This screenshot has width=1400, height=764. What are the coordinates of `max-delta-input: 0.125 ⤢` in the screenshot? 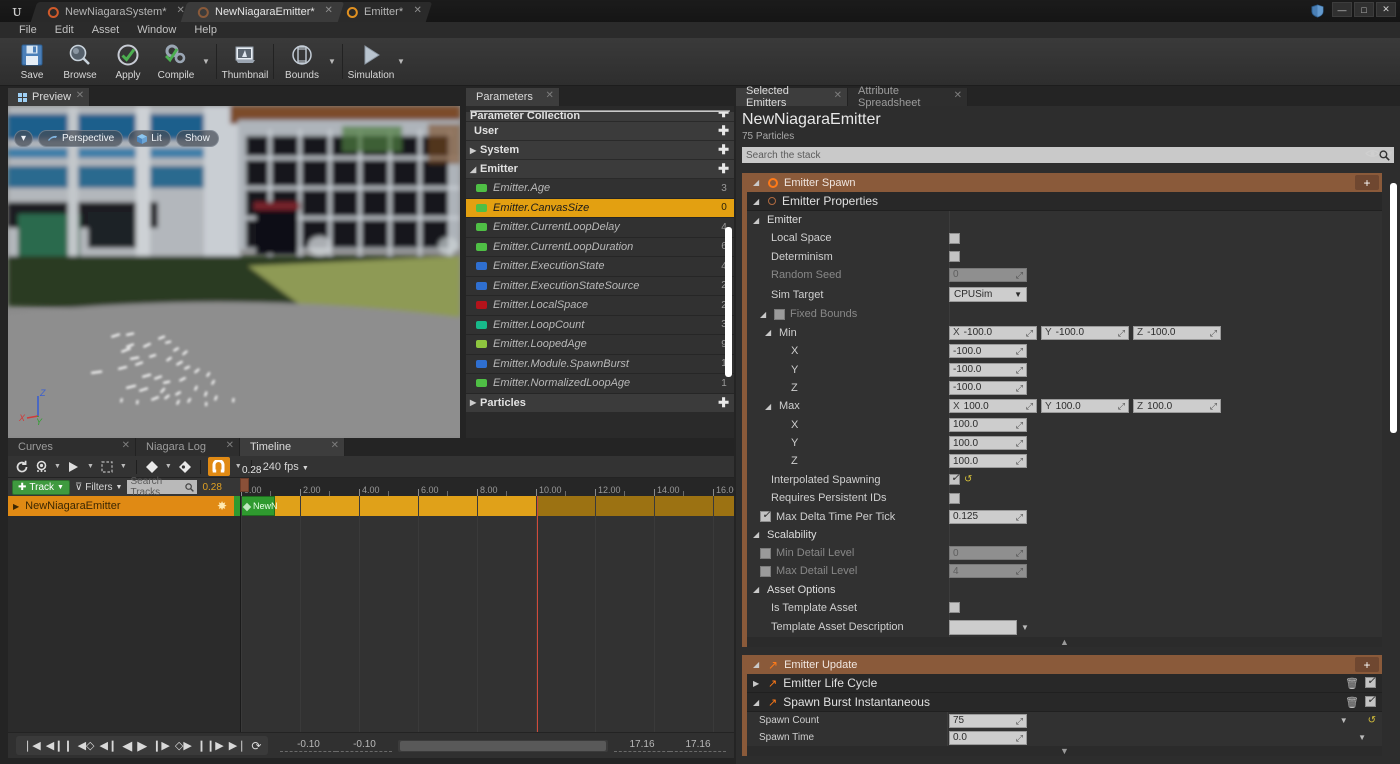 It's located at (988, 516).